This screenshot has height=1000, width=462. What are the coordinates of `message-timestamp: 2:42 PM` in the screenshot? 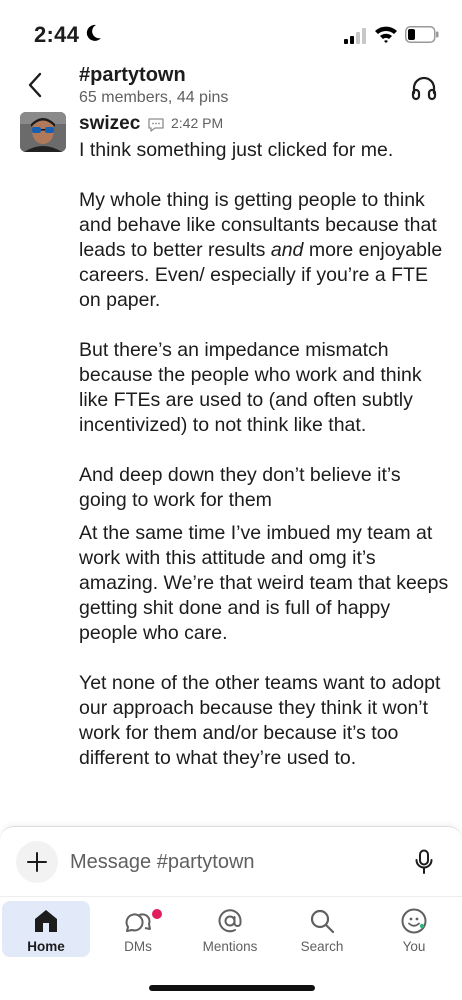 It's located at (197, 123).